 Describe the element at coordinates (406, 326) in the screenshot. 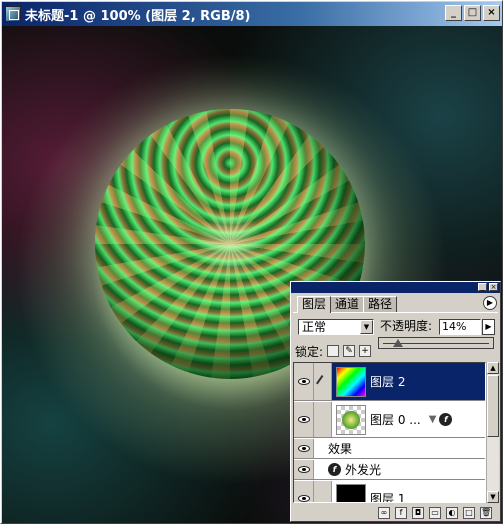

I see `opacity-label: 不透明度:` at that location.